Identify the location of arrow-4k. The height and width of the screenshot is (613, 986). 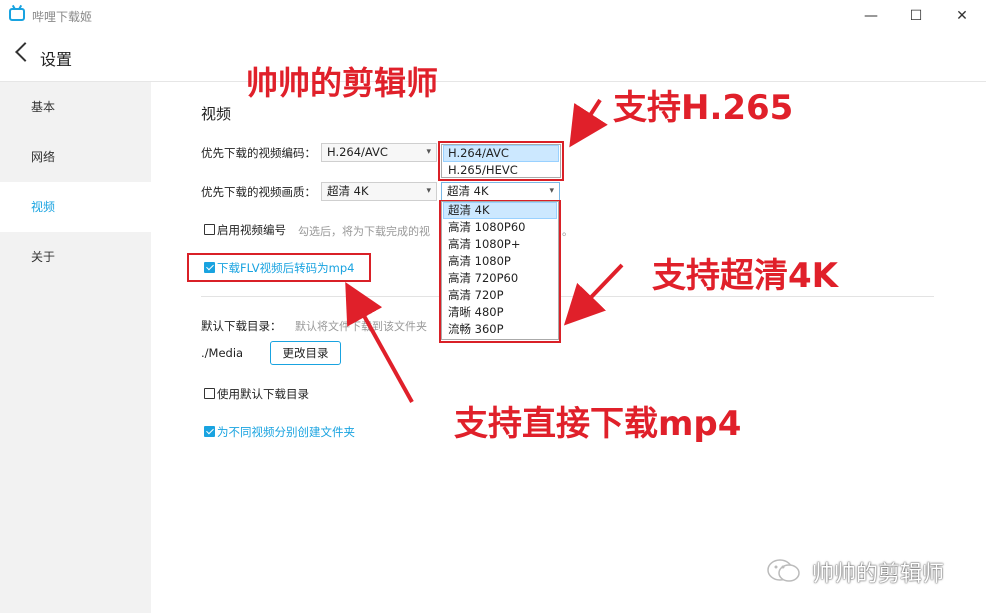
(593, 294).